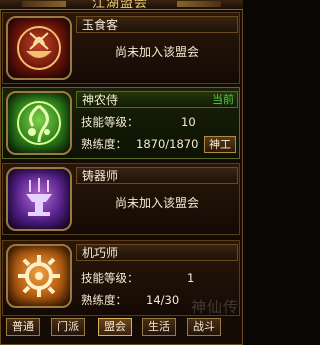 Image resolution: width=320 pixels, height=345 pixels. I want to click on guild-name: 神农侍, so click(100, 100).